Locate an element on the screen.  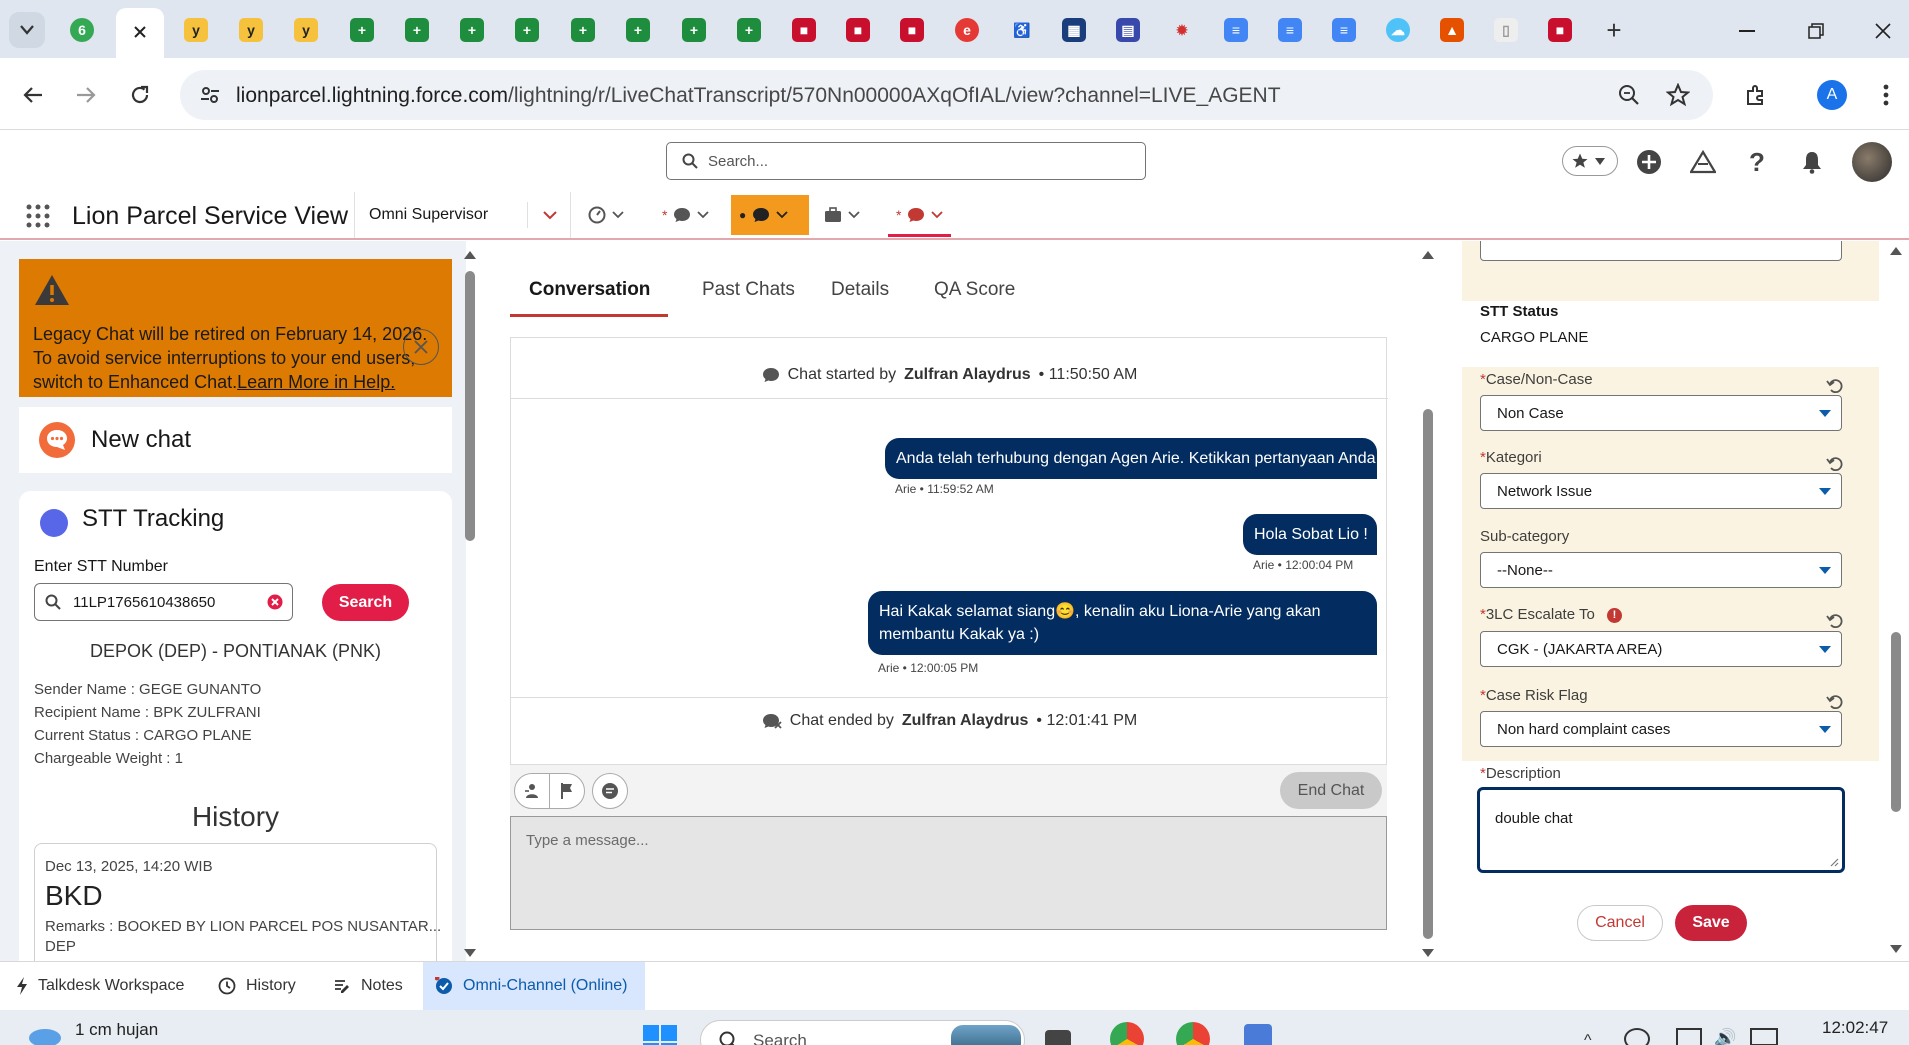
site-info-icon is located at coordinates (210, 95).